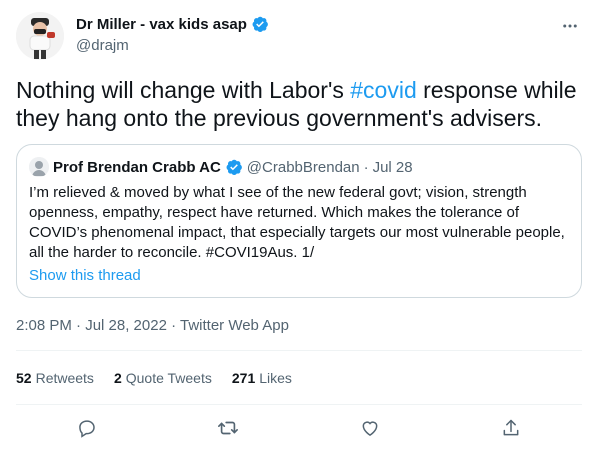 This screenshot has width=598, height=451. What do you see at coordinates (168, 378) in the screenshot?
I see `quote-tweets-label: Quote Tweets` at bounding box center [168, 378].